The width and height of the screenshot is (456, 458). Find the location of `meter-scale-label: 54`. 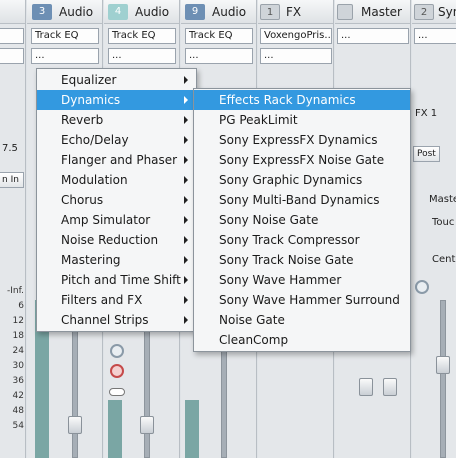

meter-scale-label: 54 is located at coordinates (18, 426).